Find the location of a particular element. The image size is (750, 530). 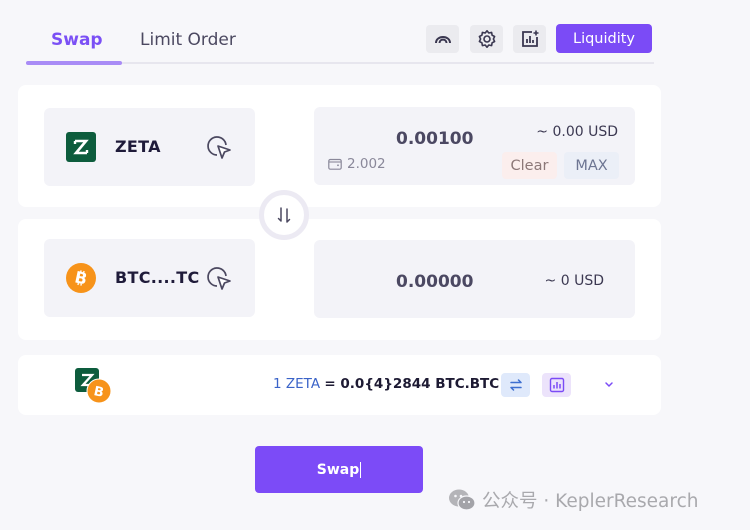

wallet-icon is located at coordinates (335, 164).